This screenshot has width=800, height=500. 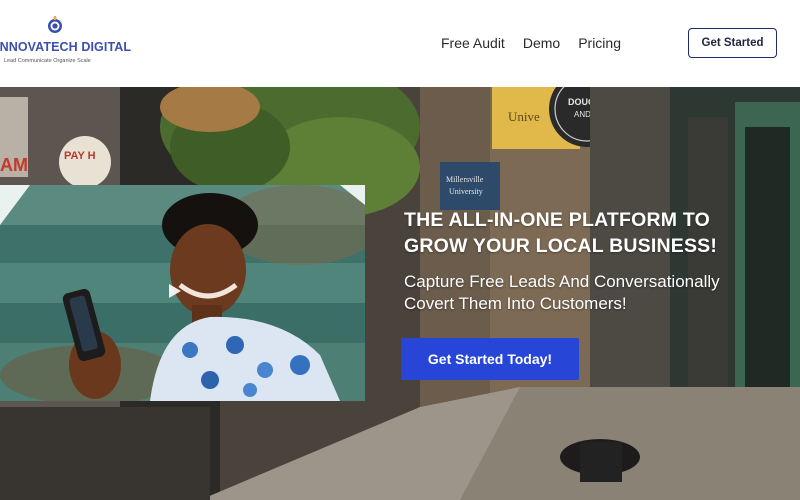 What do you see at coordinates (465, 179) in the screenshot?
I see `svg-text: Millersville` at bounding box center [465, 179].